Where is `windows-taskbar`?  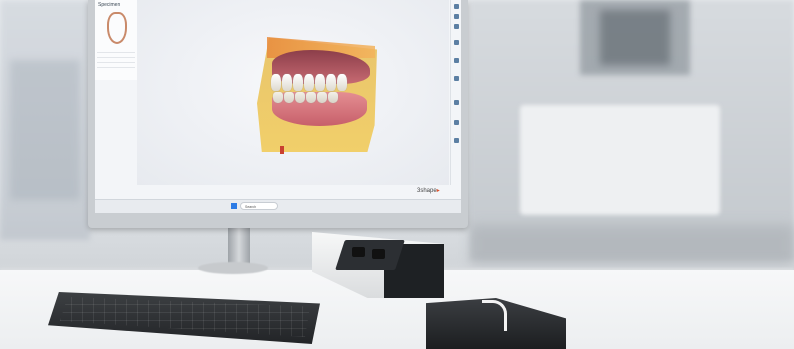 windows-taskbar is located at coordinates (278, 206).